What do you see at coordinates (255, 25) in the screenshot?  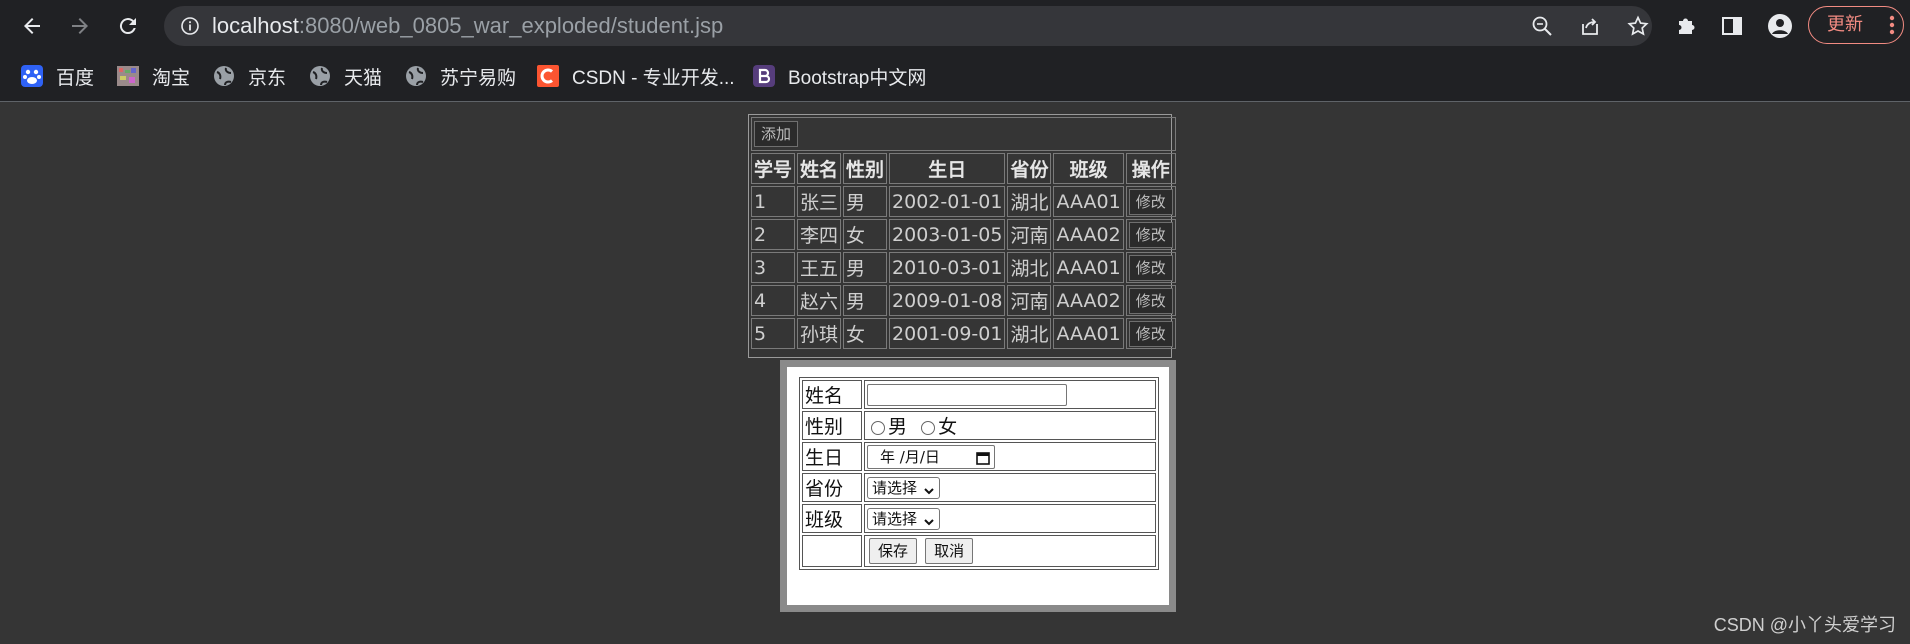 I see `url-host: localhost` at bounding box center [255, 25].